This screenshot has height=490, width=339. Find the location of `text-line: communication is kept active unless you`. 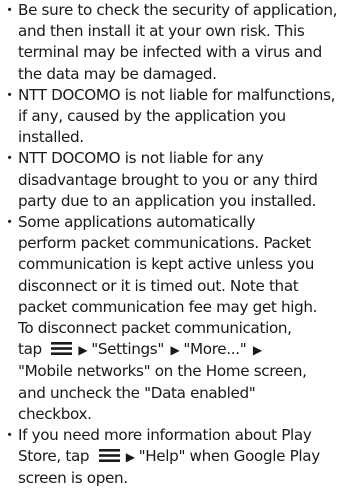

text-line: communication is kept active unless you is located at coordinates (166, 264).